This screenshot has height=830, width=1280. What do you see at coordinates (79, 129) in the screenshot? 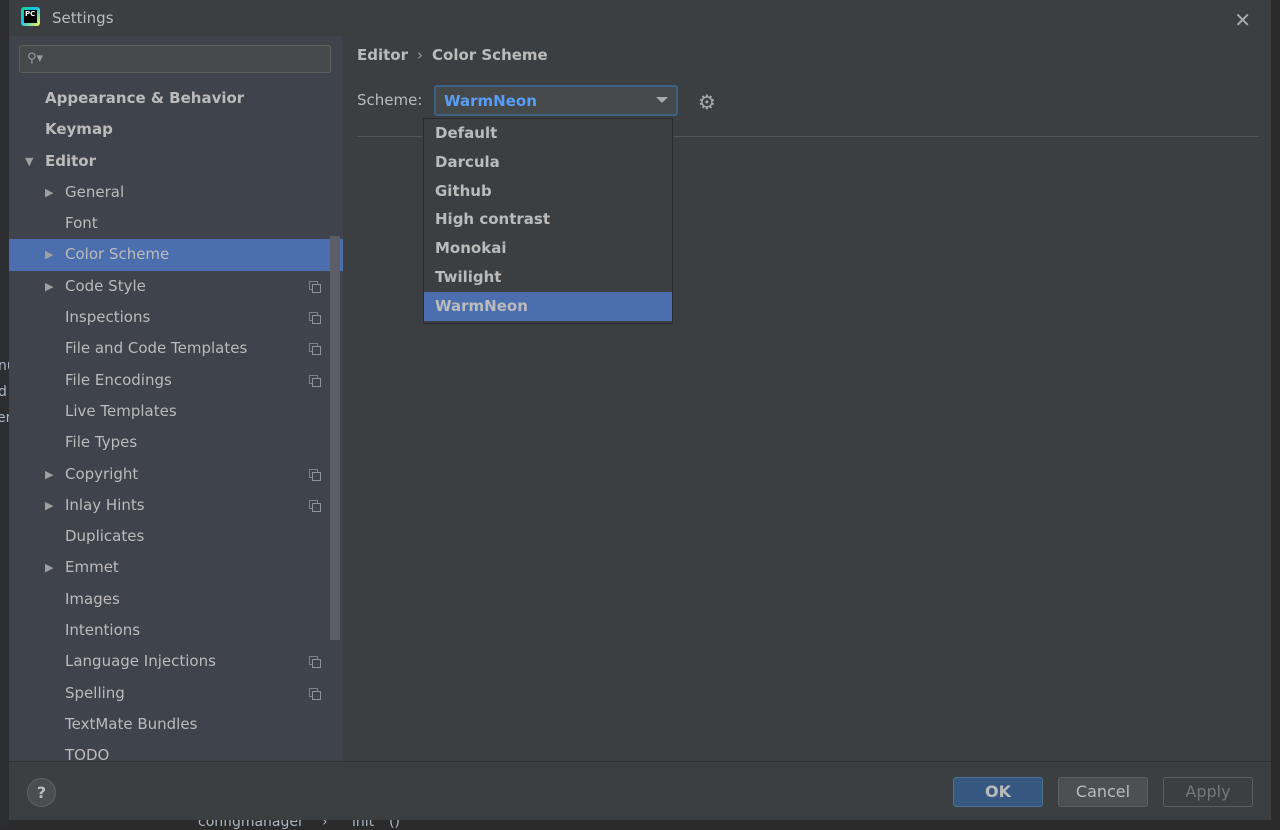
I see `sidebar-item-label: Keymap` at bounding box center [79, 129].